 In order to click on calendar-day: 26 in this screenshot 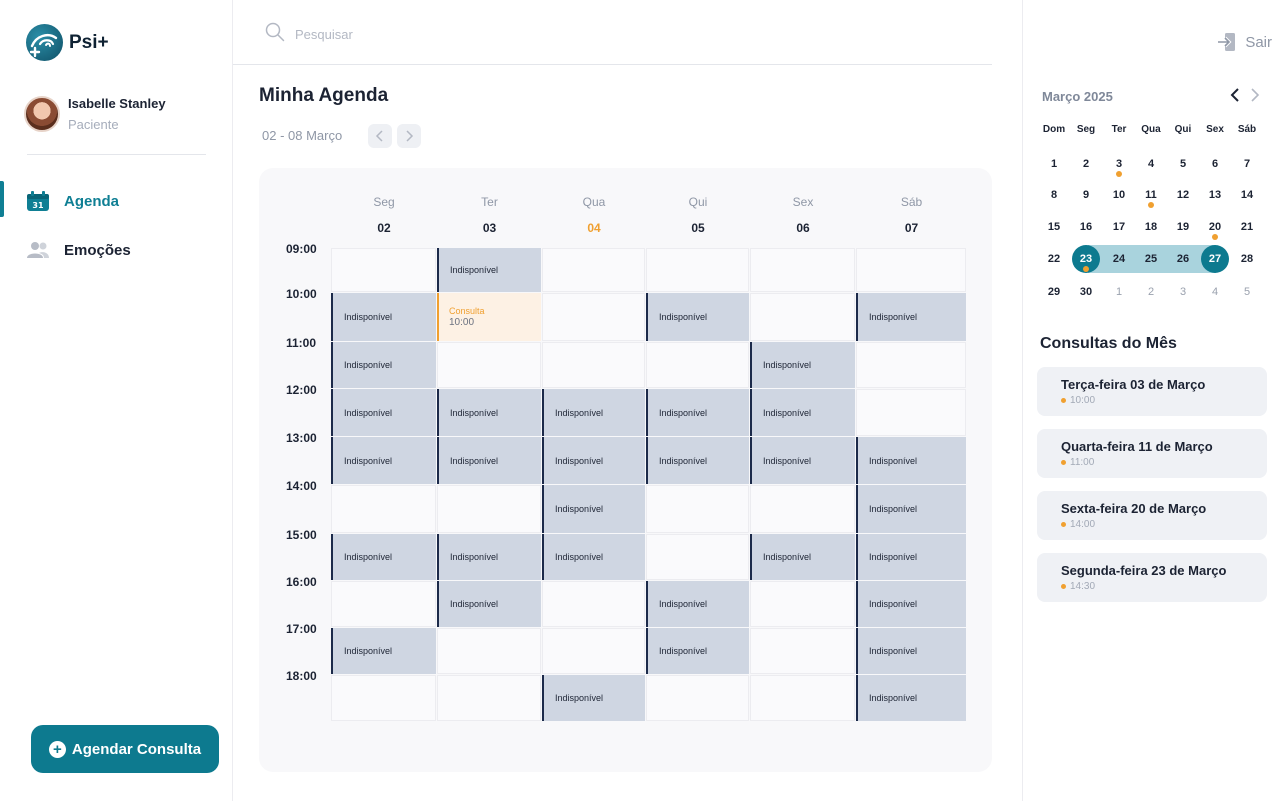, I will do `click(1183, 259)`.